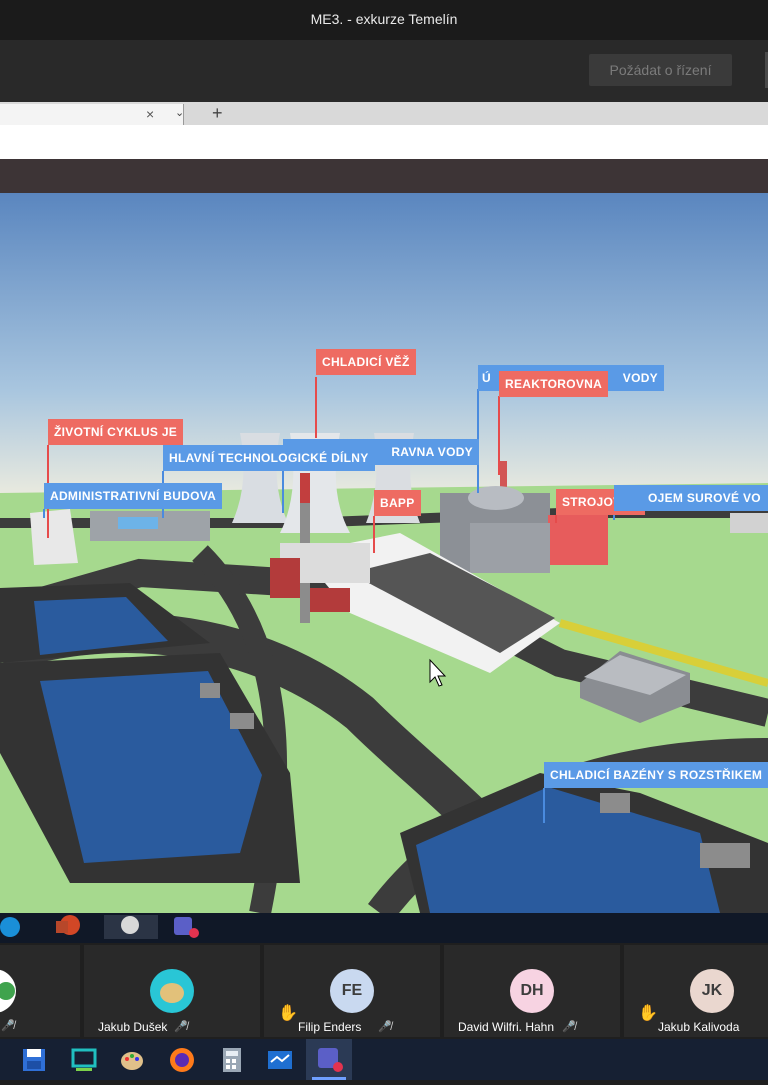 Image resolution: width=768 pixels, height=1085 pixels. What do you see at coordinates (280, 1060) in the screenshot?
I see `whiteboard-icon` at bounding box center [280, 1060].